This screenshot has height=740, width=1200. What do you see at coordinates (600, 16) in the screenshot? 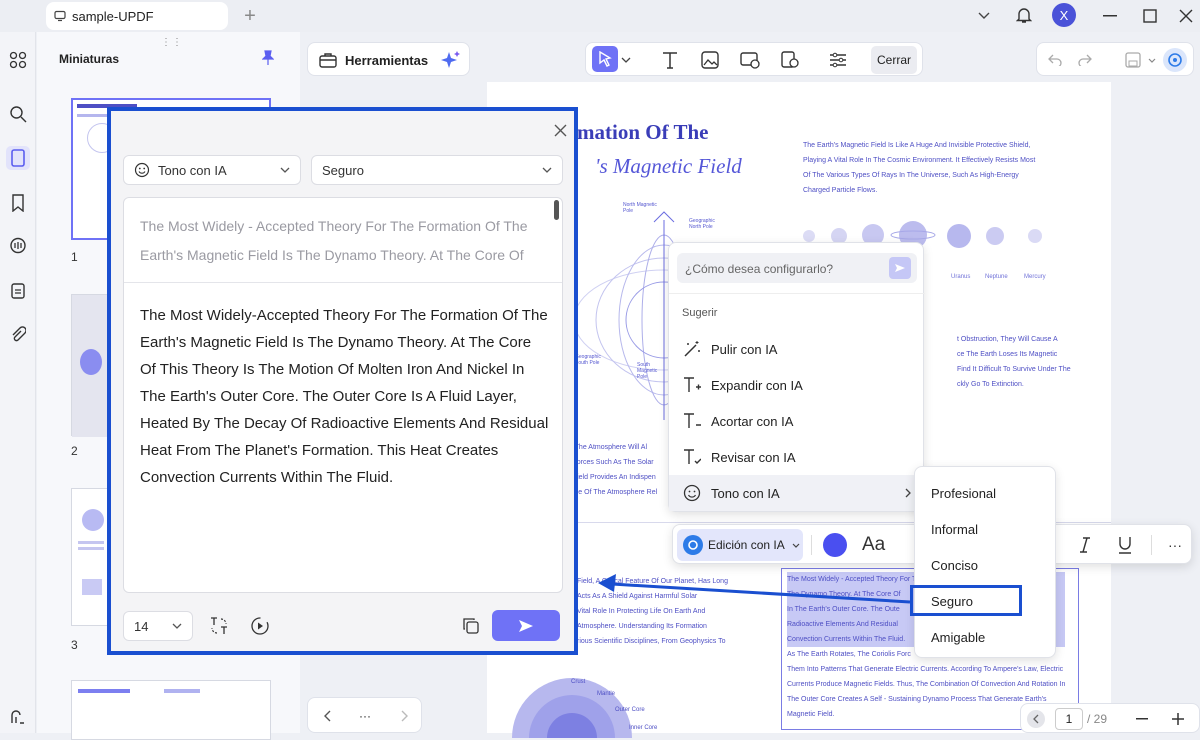
I see `title-bar: sample-UPDF + X` at bounding box center [600, 16].